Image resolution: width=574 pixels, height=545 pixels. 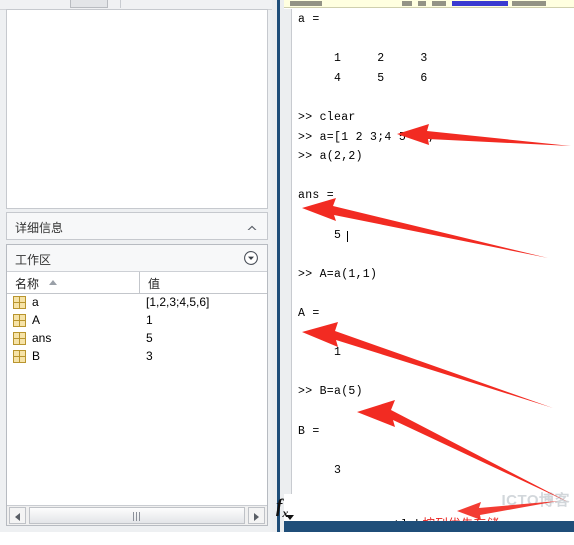 What do you see at coordinates (256, 515) in the screenshot?
I see `triangle-right-icon` at bounding box center [256, 515].